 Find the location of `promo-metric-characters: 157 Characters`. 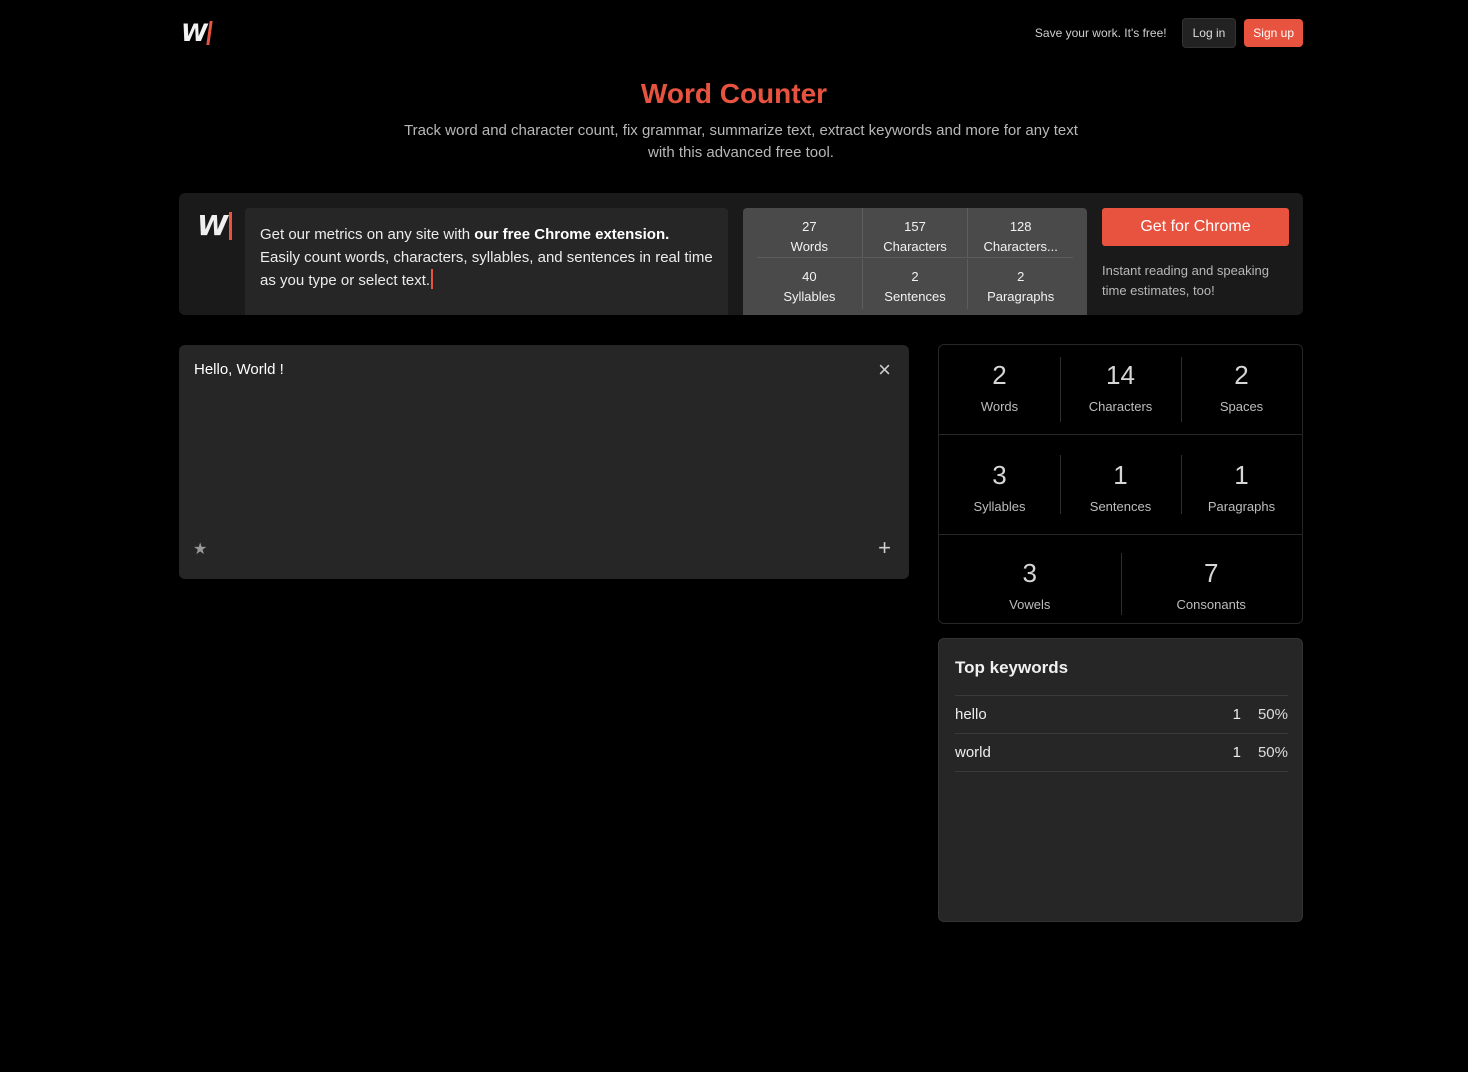

promo-metric-characters: 157 Characters is located at coordinates (914, 232).